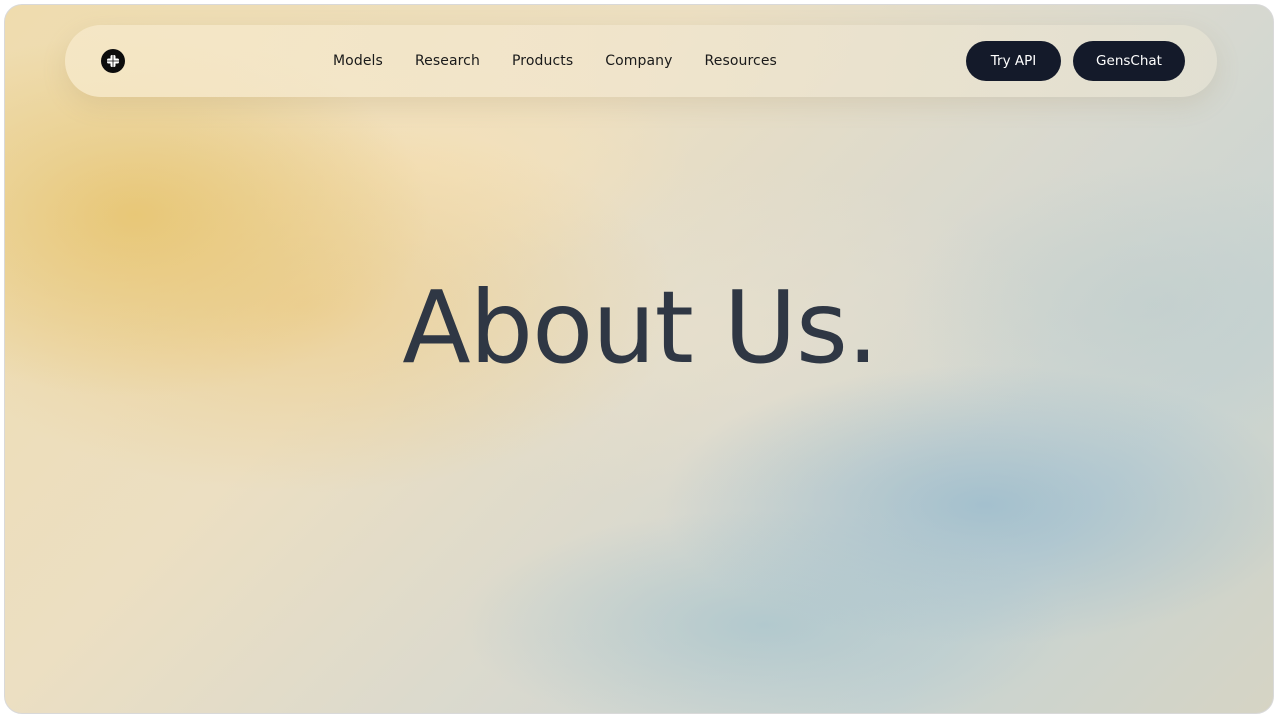 This screenshot has height=720, width=1280. Describe the element at coordinates (1013, 61) in the screenshot. I see `try-api-button: Try API` at that location.